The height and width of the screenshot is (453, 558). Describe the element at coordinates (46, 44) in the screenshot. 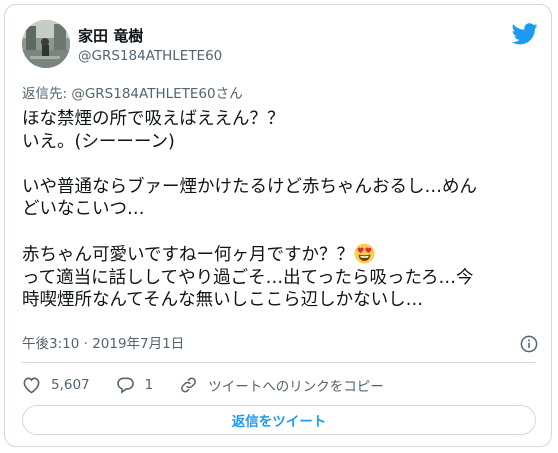

I see `avatar` at that location.